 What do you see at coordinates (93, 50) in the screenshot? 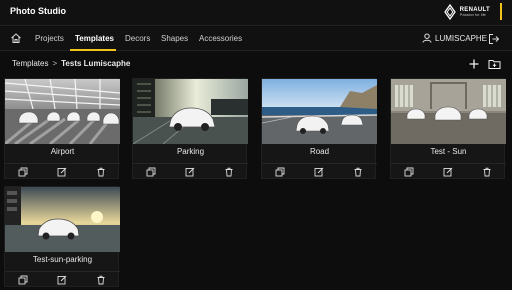
I see `active-tab-indicator` at bounding box center [93, 50].